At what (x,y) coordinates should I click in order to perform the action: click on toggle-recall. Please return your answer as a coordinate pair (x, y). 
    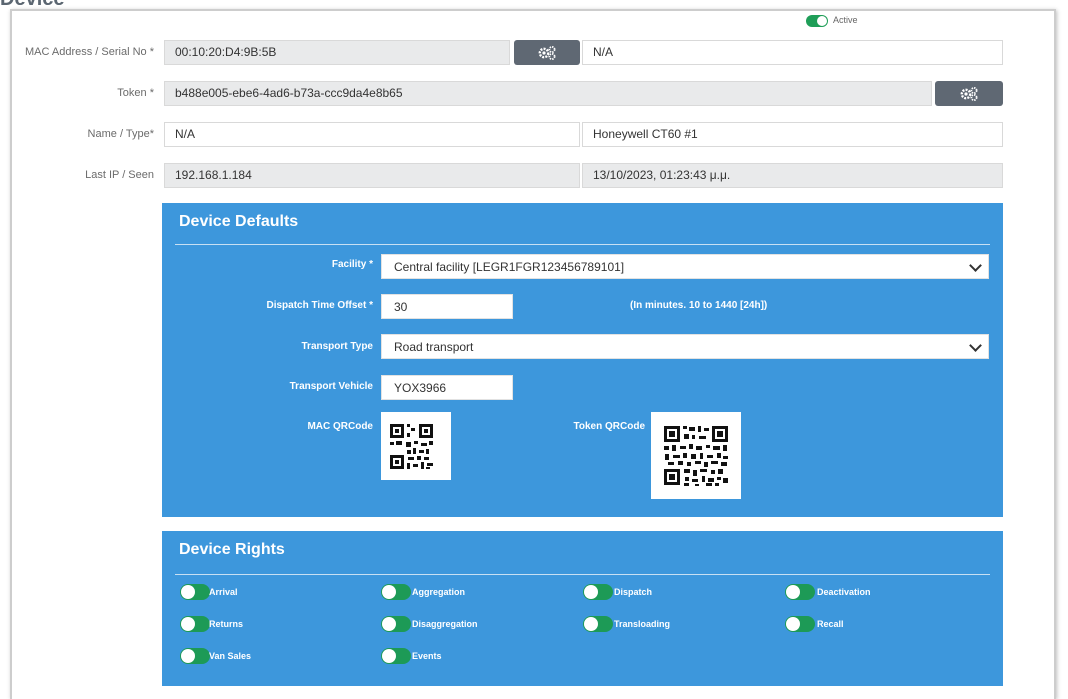
    Looking at the image, I should click on (800, 624).